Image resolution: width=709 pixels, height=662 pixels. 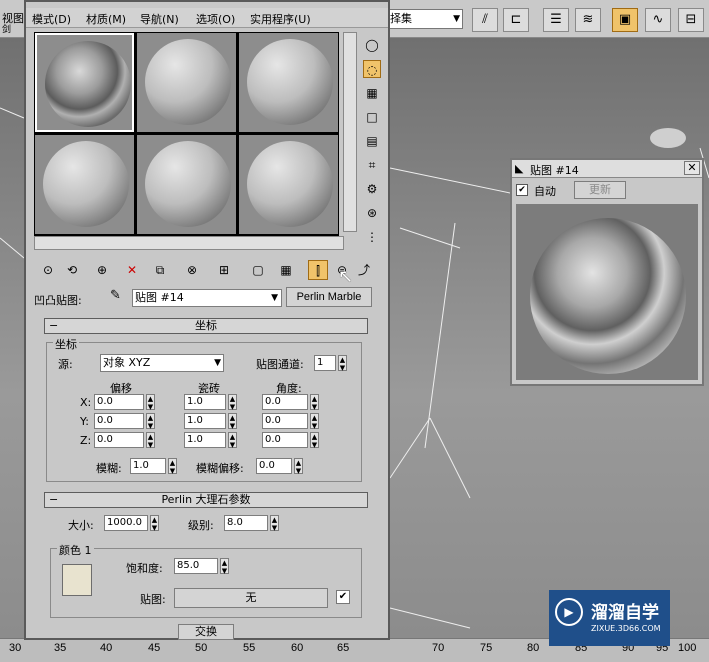 What do you see at coordinates (545, 191) in the screenshot?
I see `auto-label: 自动` at bounding box center [545, 191].